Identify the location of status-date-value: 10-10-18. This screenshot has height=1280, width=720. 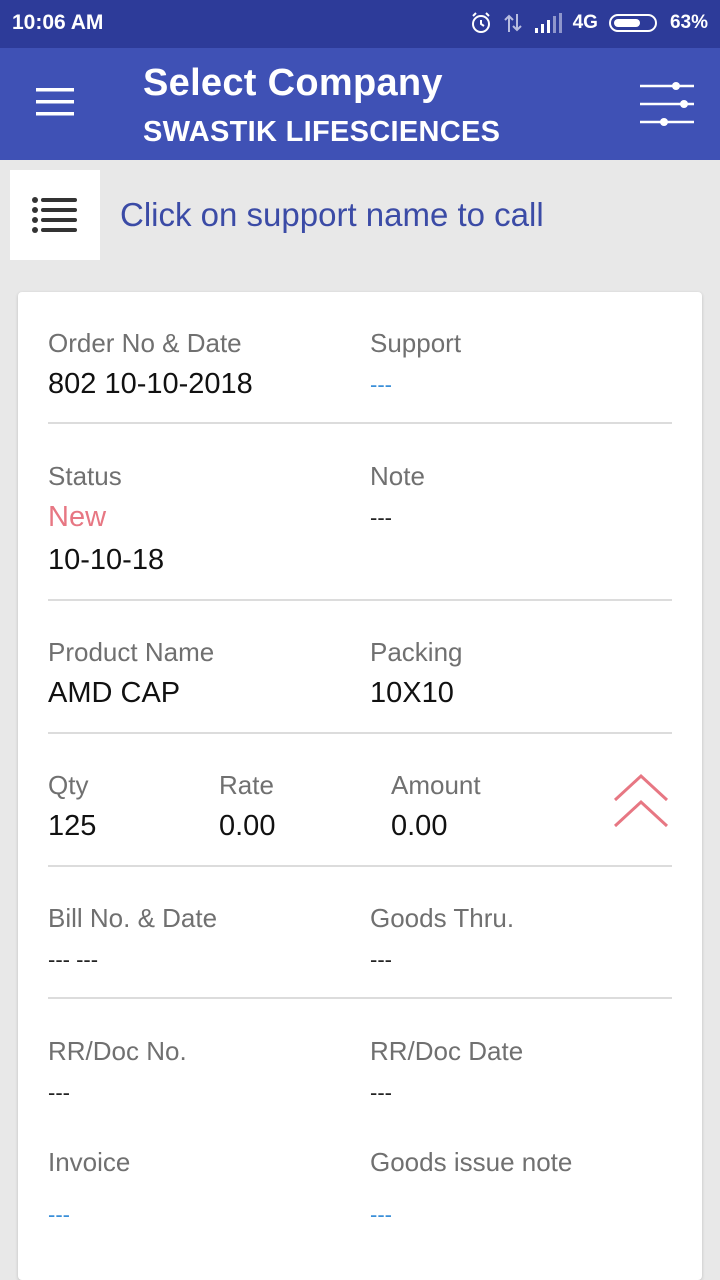
(106, 560).